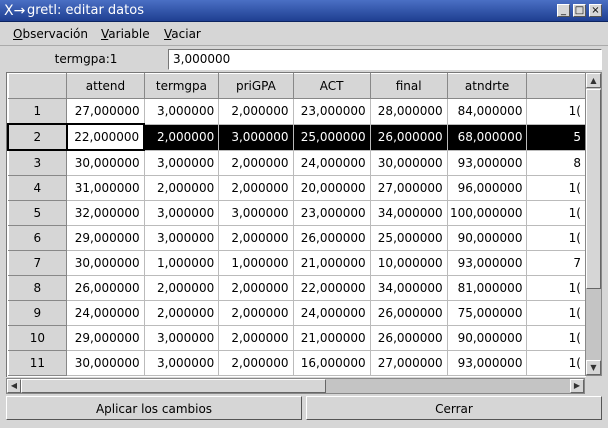 The image size is (608, 428). I want to click on data-cell: 68,000000, so click(487, 137).